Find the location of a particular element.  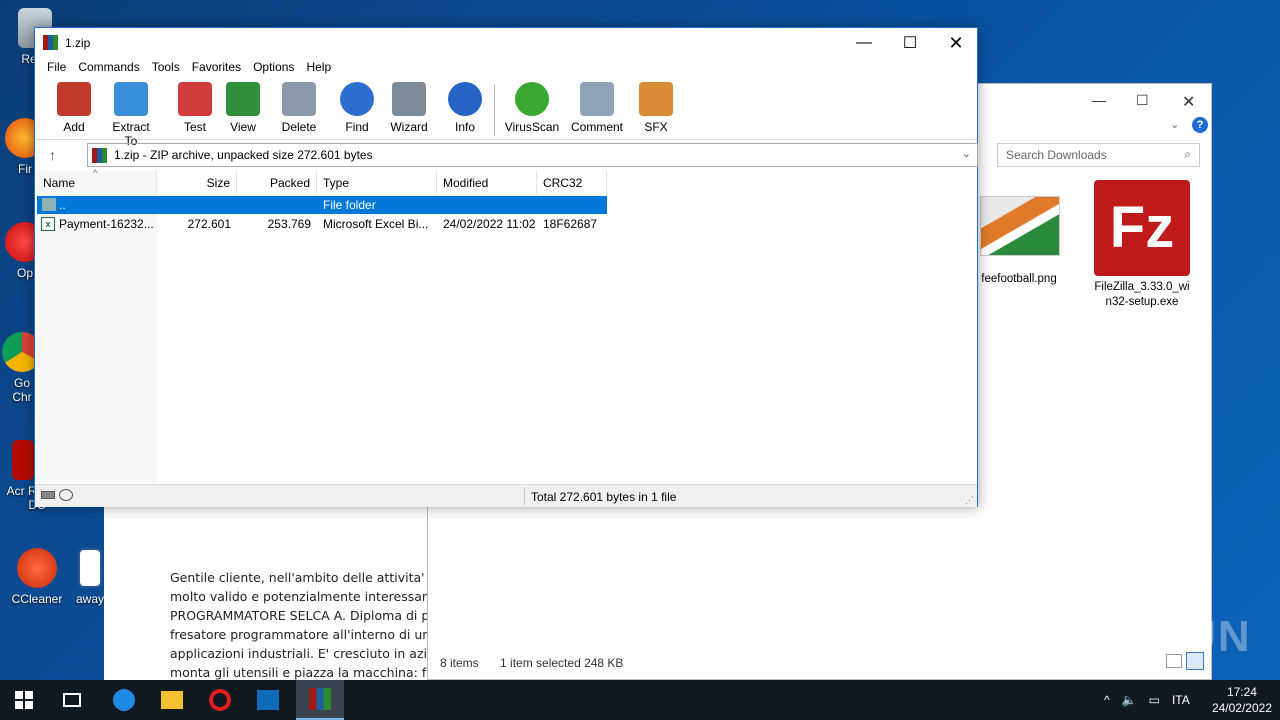

chevron-up-icon: ^ is located at coordinates (1107, 700).